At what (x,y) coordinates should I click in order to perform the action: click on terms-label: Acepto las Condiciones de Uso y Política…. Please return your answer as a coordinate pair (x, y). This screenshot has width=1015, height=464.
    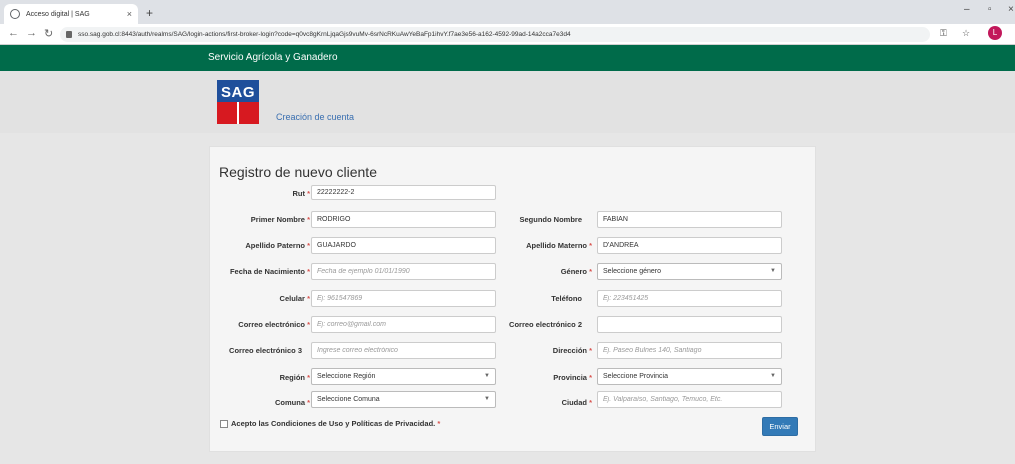
    Looking at the image, I should click on (336, 423).